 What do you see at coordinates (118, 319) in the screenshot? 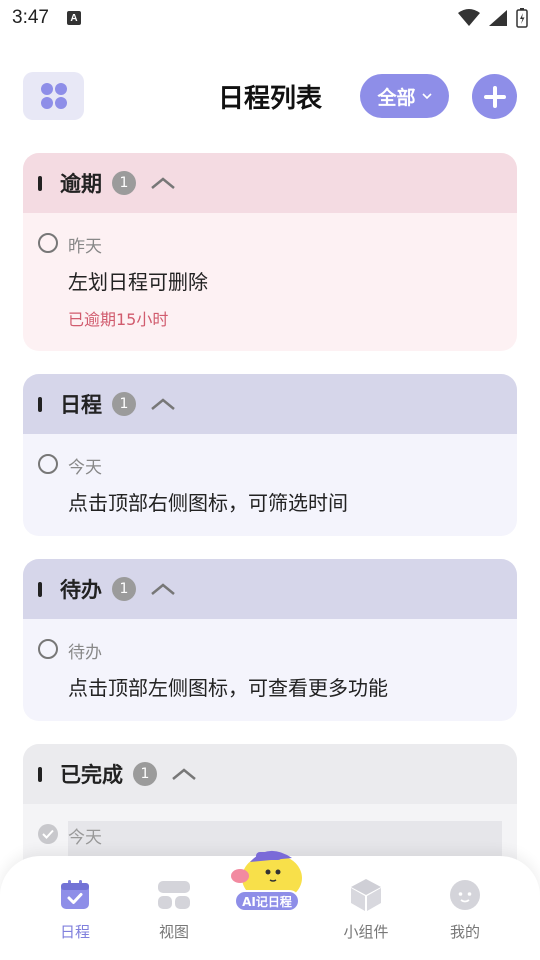
I see `overdue-text: 已逾期15小时` at bounding box center [118, 319].